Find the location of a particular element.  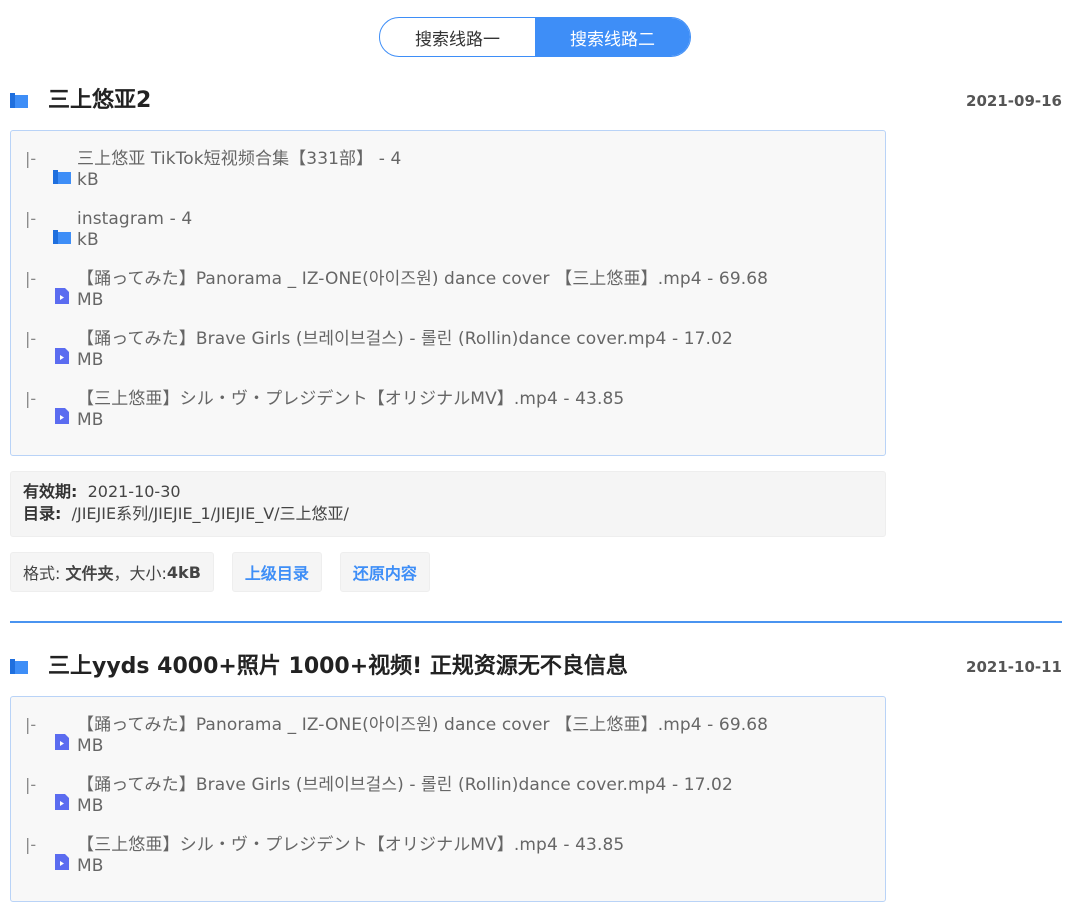

directory-label: 目录: is located at coordinates (42, 513).